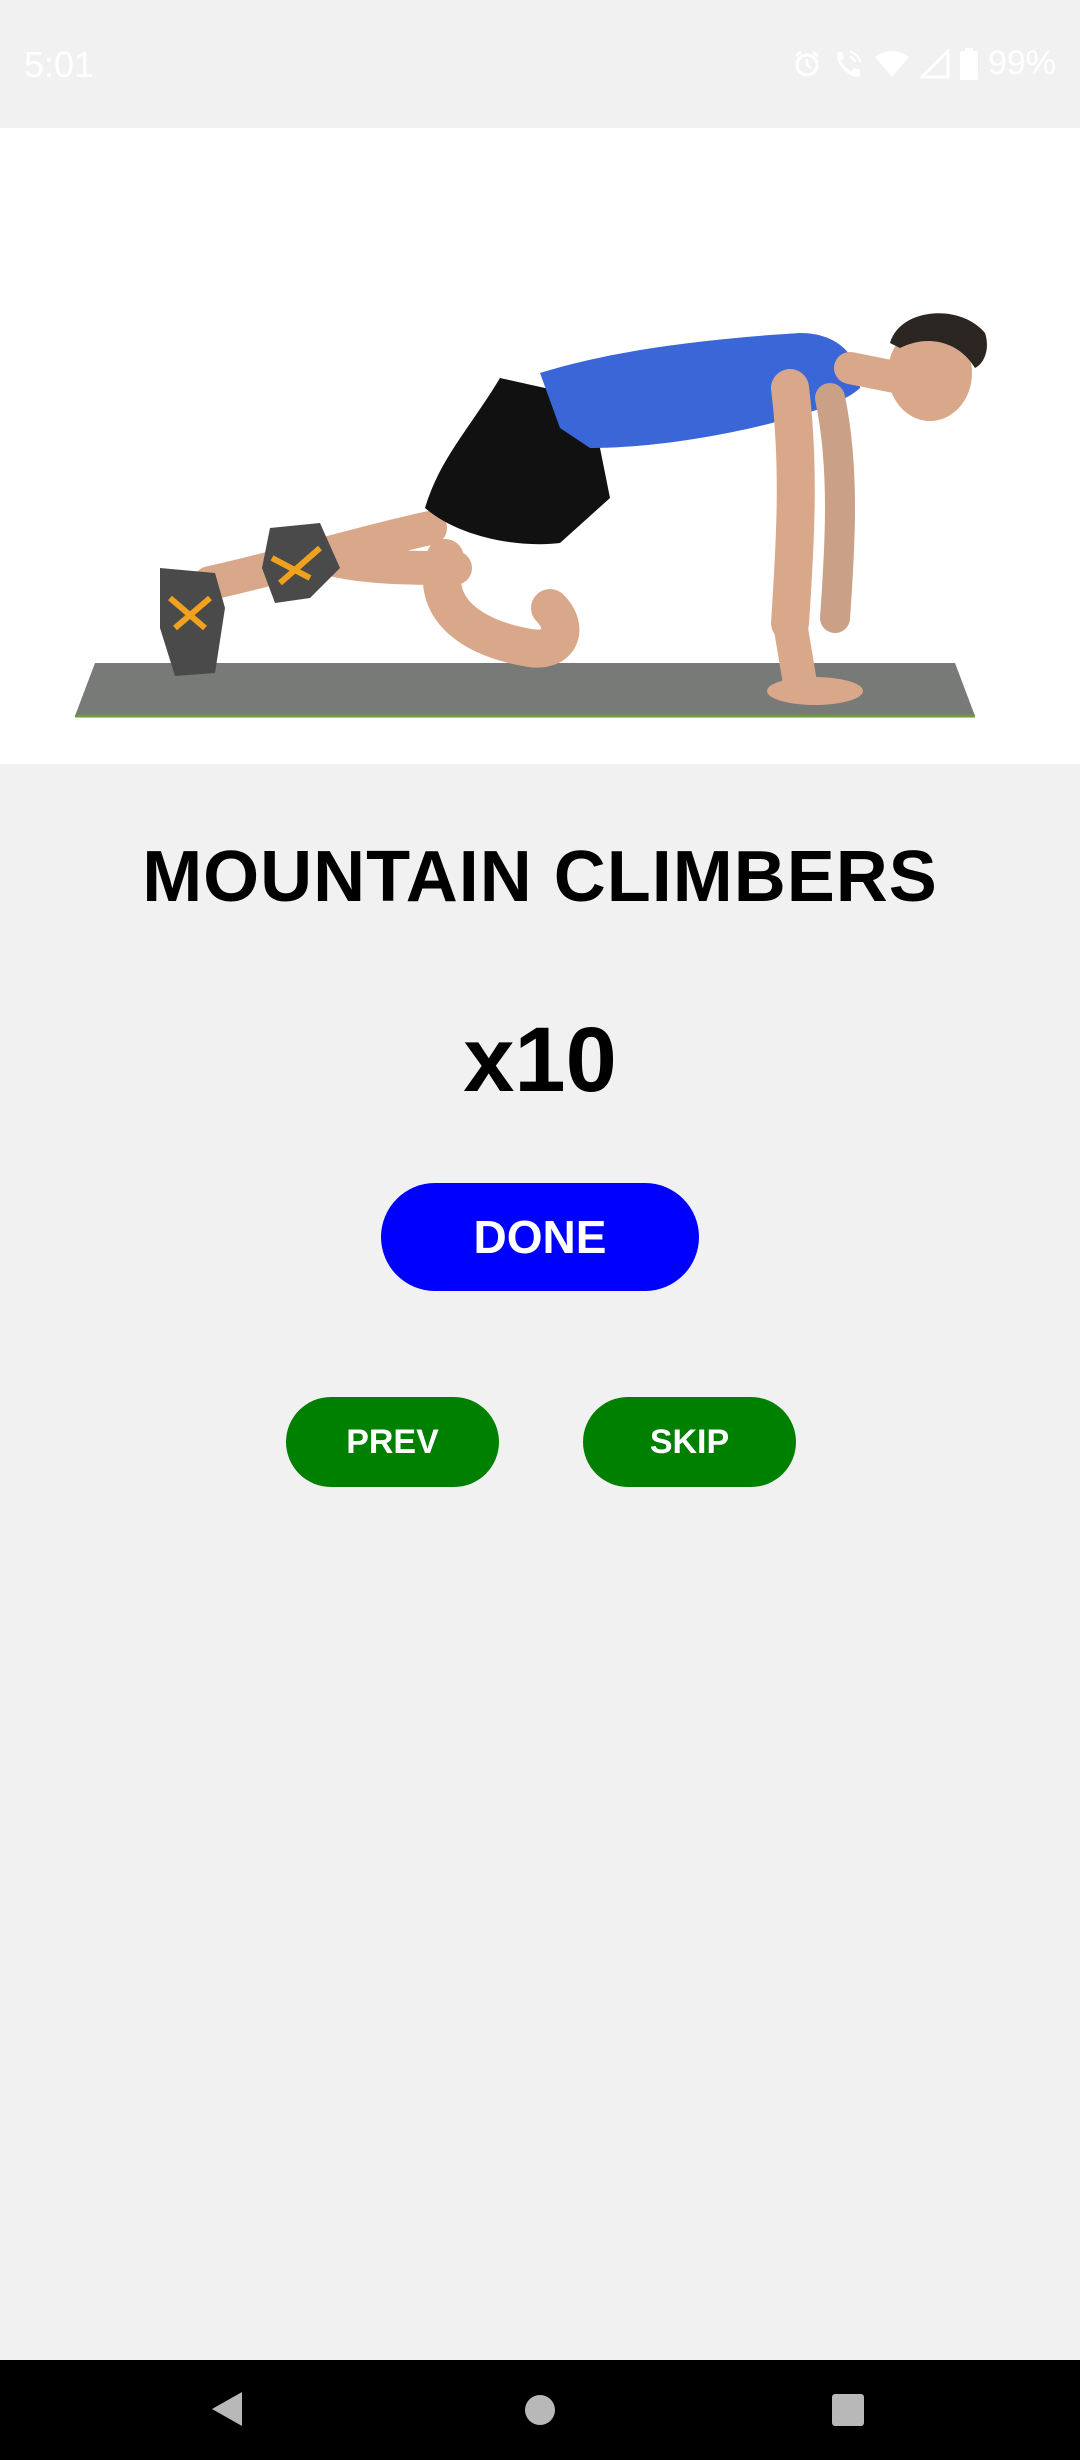 This screenshot has width=1080, height=2460. I want to click on done-button: DONE, so click(540, 1237).